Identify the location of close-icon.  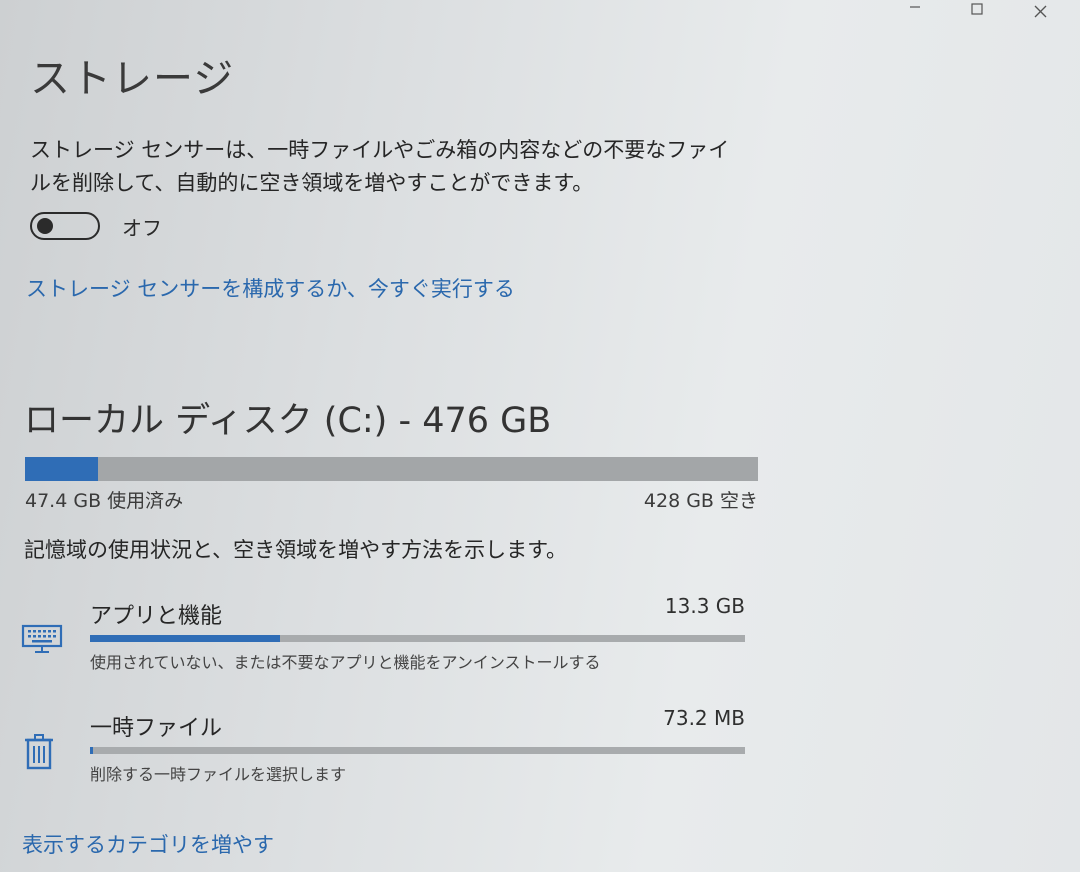
(1040, 10).